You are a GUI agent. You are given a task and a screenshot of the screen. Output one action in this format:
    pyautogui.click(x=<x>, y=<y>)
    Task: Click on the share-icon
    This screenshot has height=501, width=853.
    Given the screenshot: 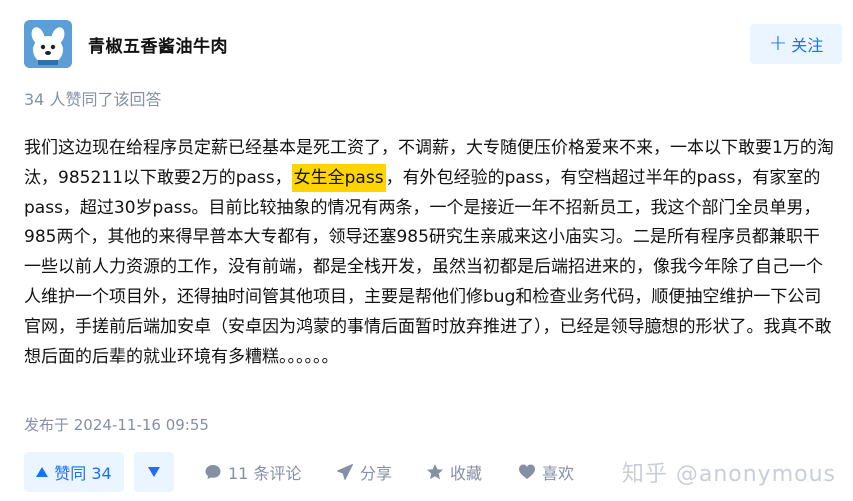 What is the action you would take?
    pyautogui.click(x=345, y=472)
    